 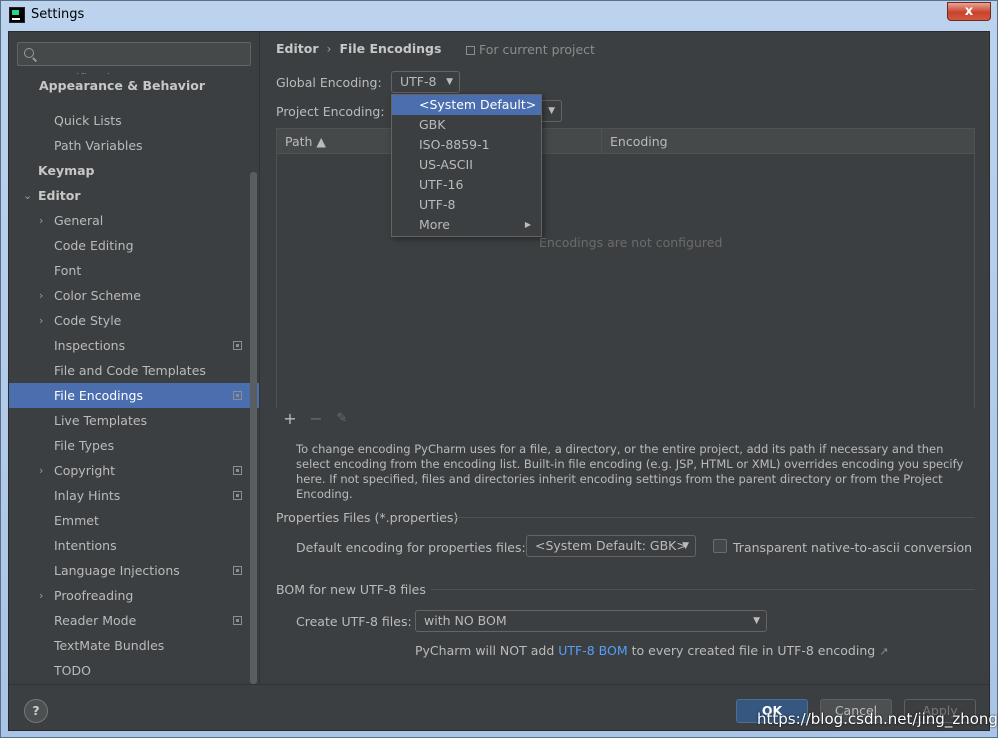 I want to click on sidebar-item-keymap: Keymap, so click(x=134, y=170).